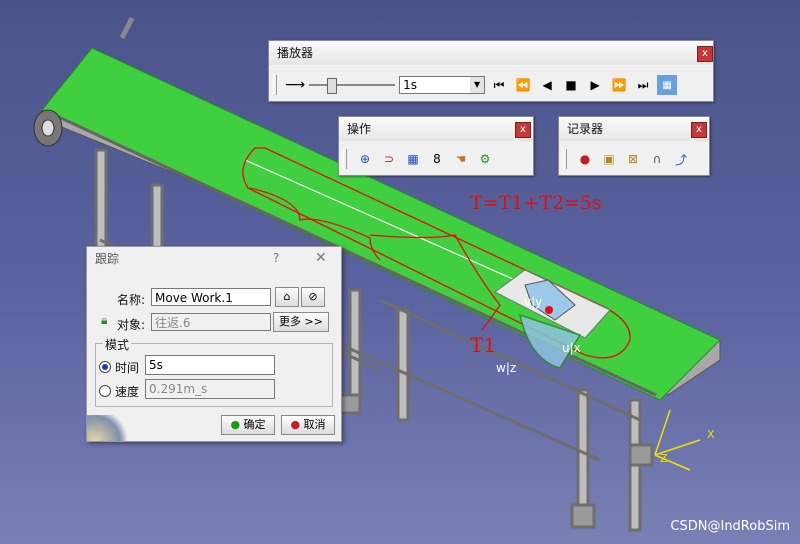  What do you see at coordinates (585, 159) in the screenshot?
I see `record-icon: ●` at bounding box center [585, 159].